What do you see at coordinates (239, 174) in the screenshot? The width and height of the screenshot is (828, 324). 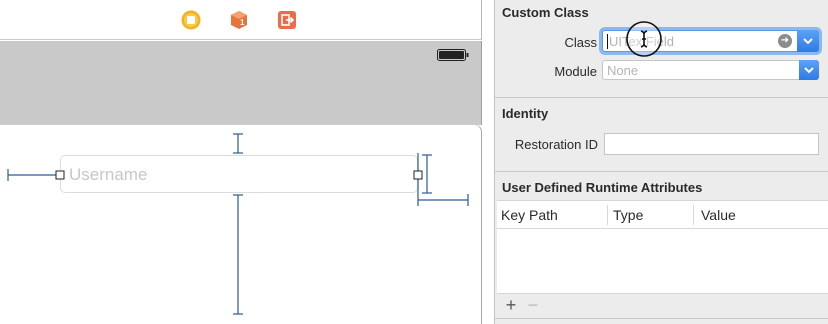 I see `username-textfield: Username` at bounding box center [239, 174].